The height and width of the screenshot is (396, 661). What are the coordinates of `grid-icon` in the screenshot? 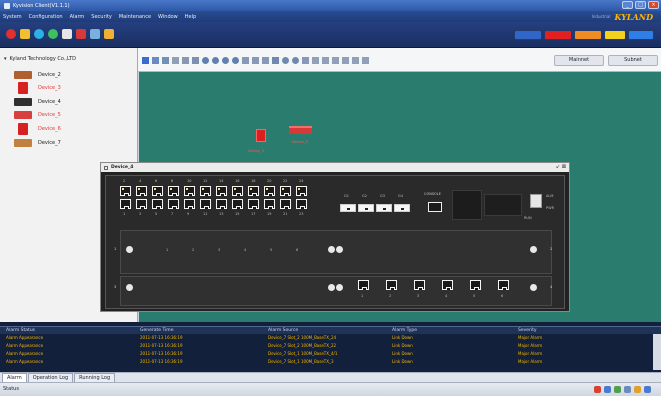 It's located at (265, 60).